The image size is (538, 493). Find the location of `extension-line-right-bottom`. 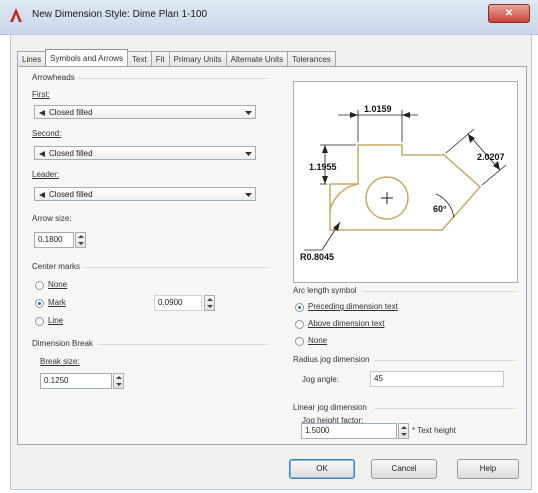

extension-line-right-bottom is located at coordinates (494, 175).